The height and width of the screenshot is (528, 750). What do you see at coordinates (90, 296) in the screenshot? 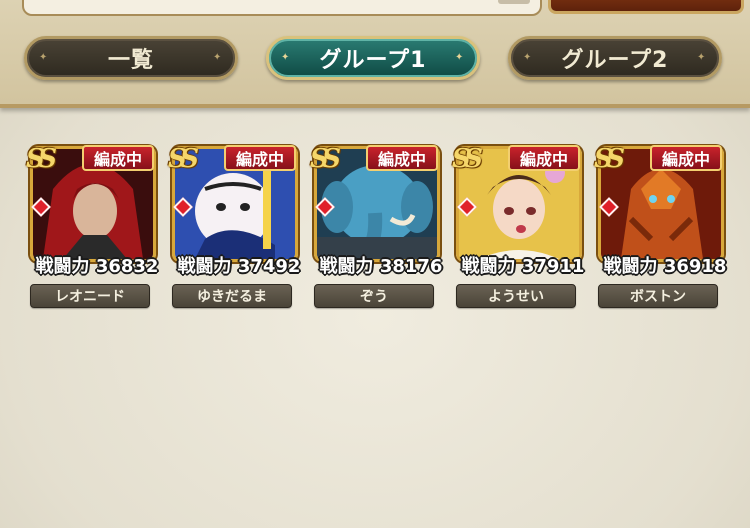
I see `character-name: レオニード` at bounding box center [90, 296].